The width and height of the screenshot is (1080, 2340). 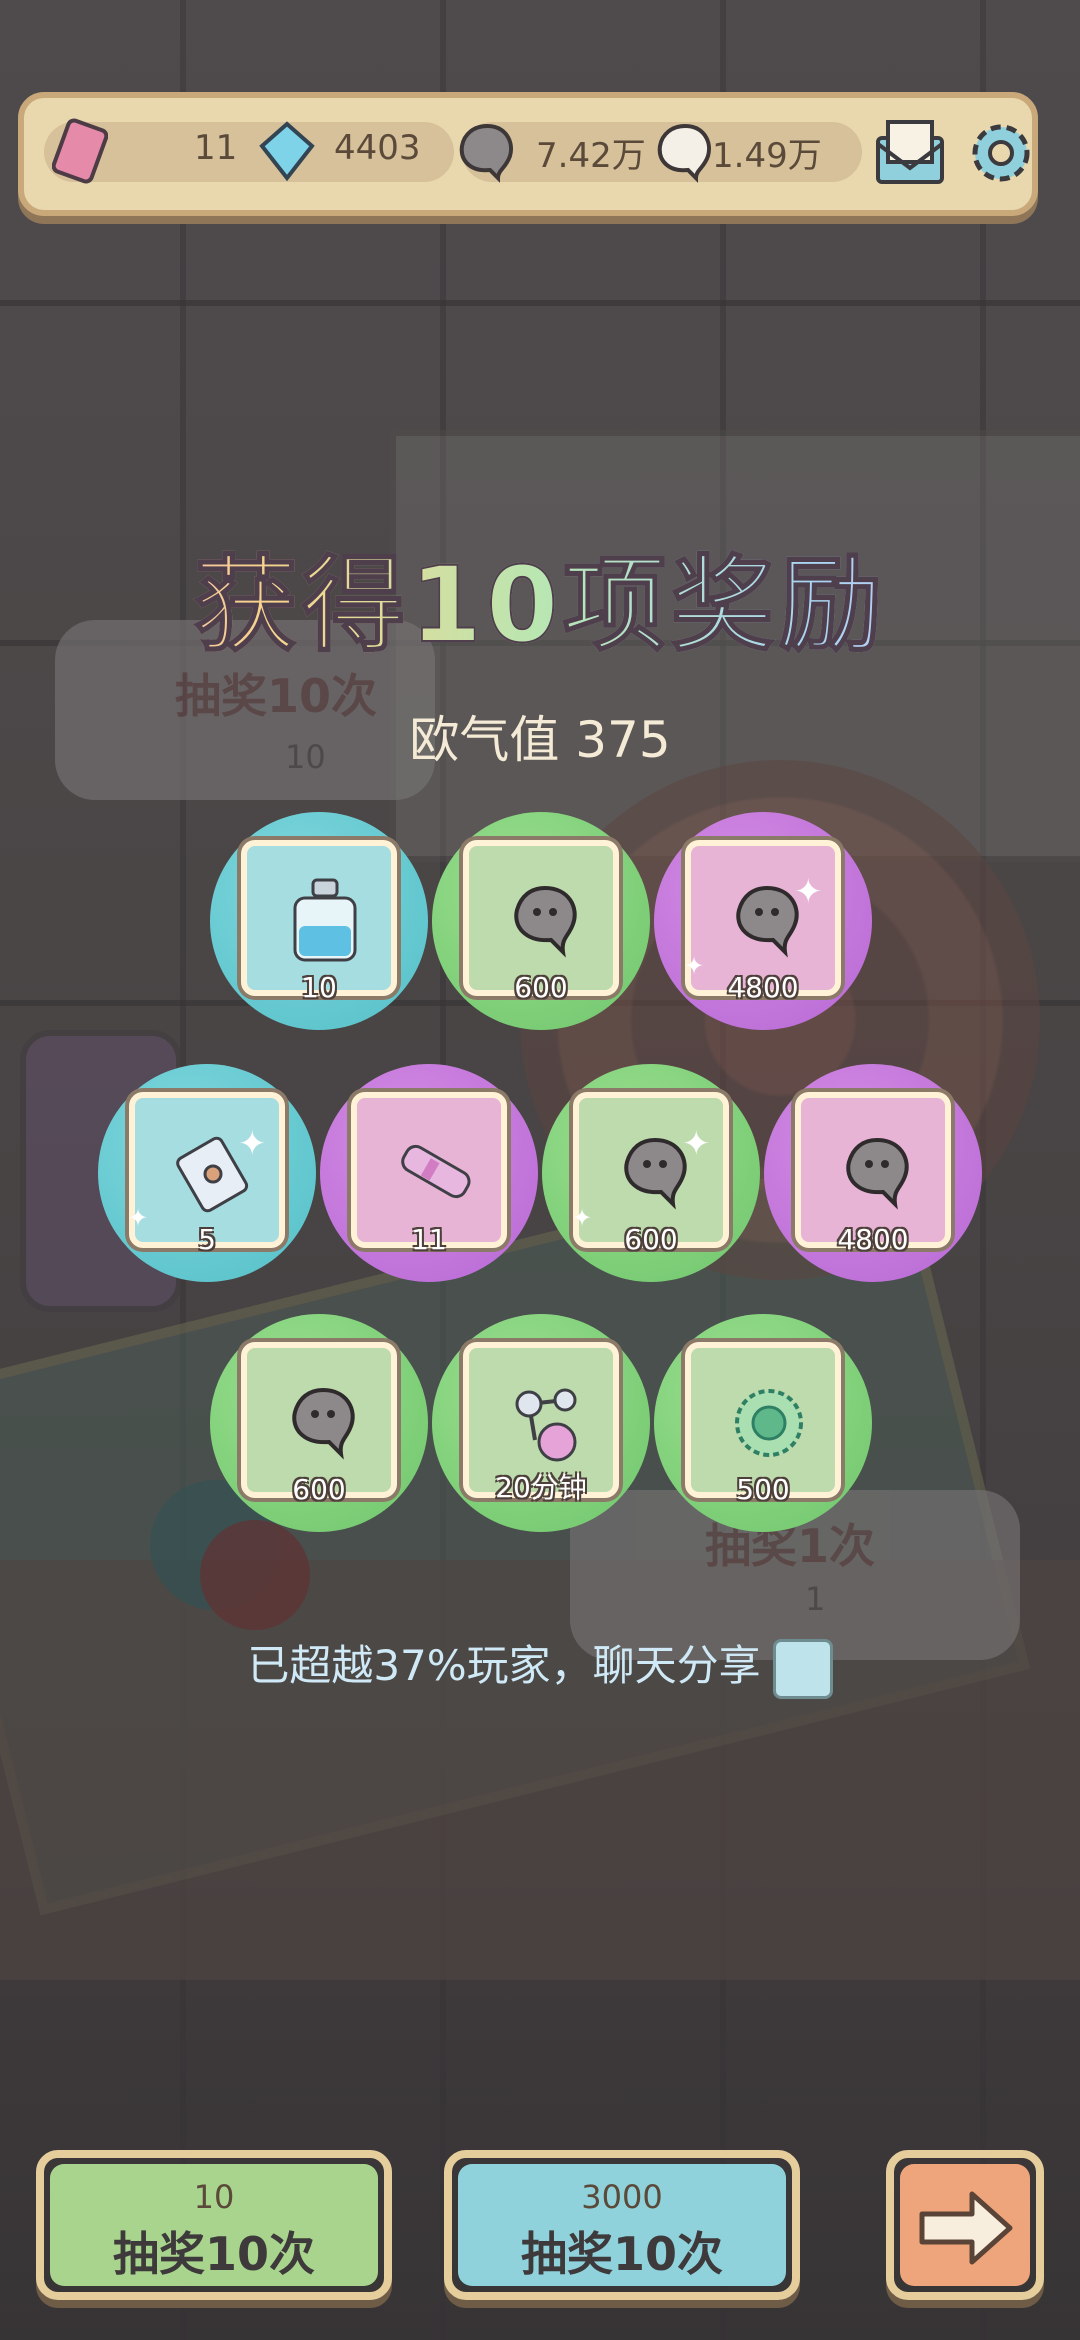 I want to click on white-blob-icon, so click(x=684, y=153).